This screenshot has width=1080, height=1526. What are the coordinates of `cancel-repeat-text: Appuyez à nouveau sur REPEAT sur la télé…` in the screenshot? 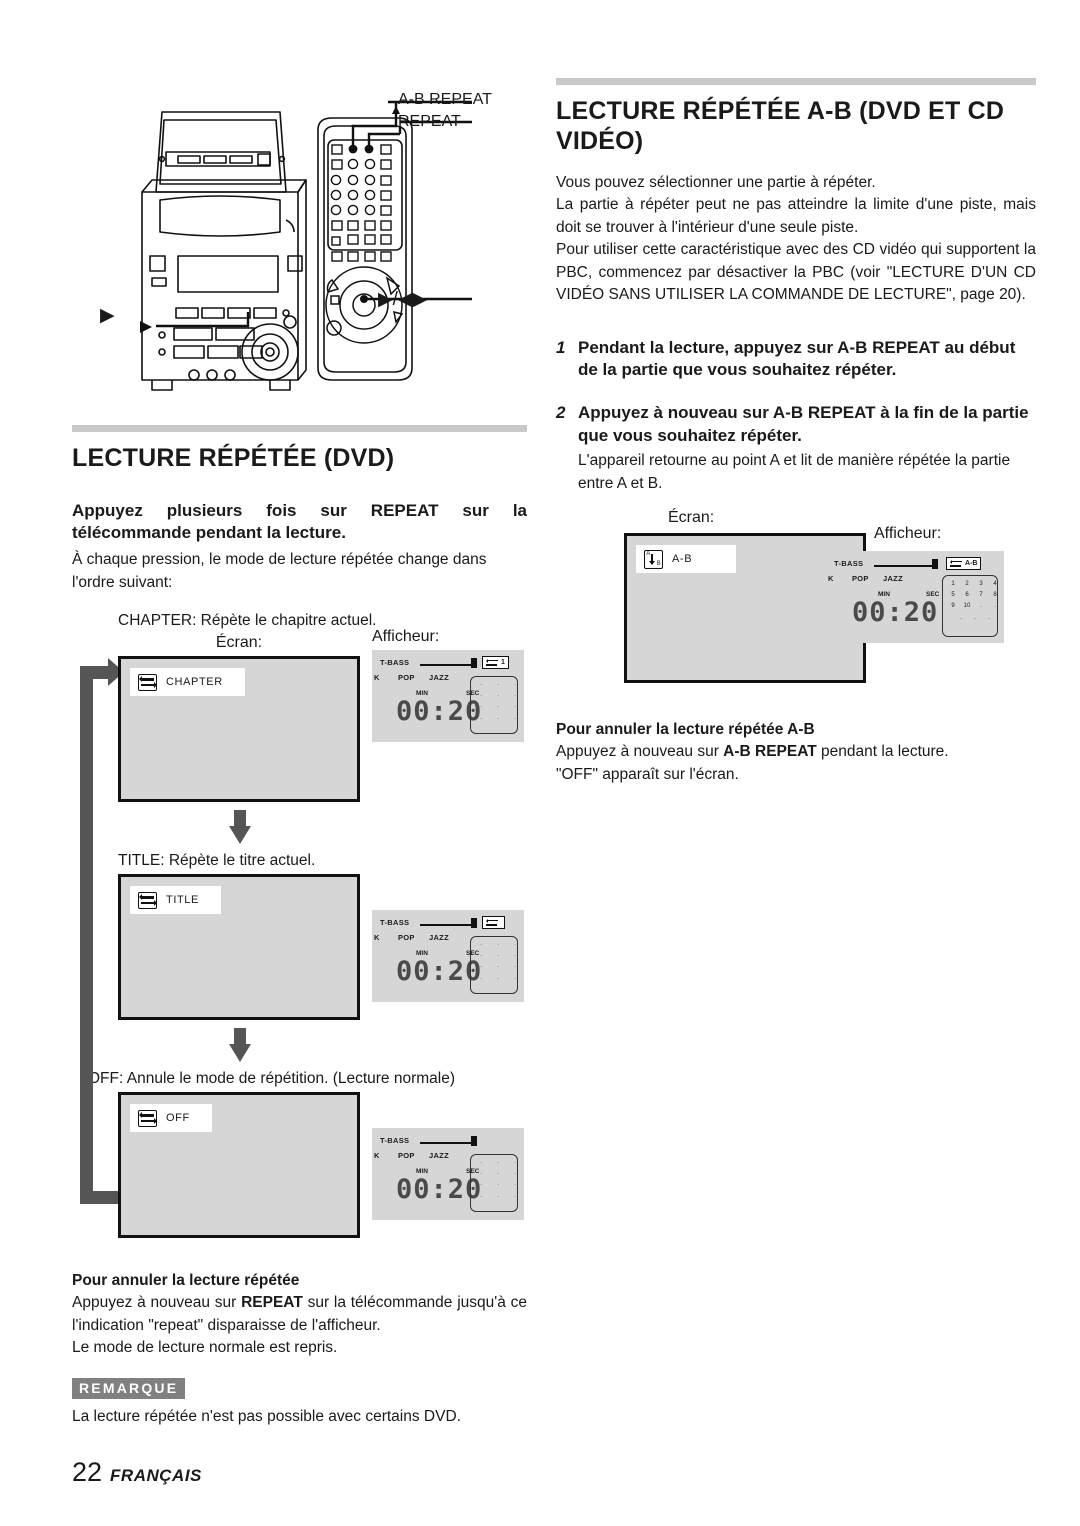 It's located at (299, 1314).